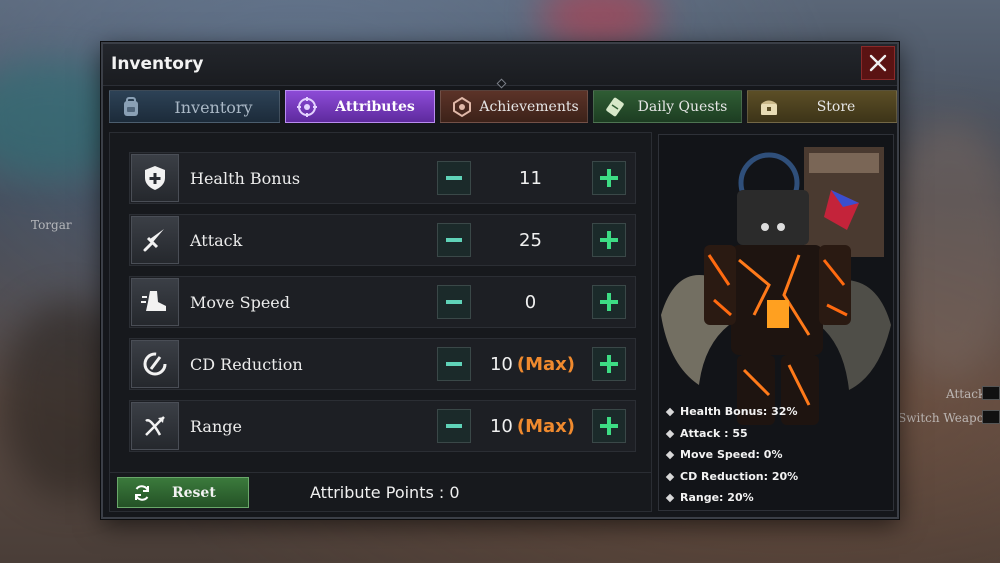  I want to click on shield-icon, so click(155, 178).